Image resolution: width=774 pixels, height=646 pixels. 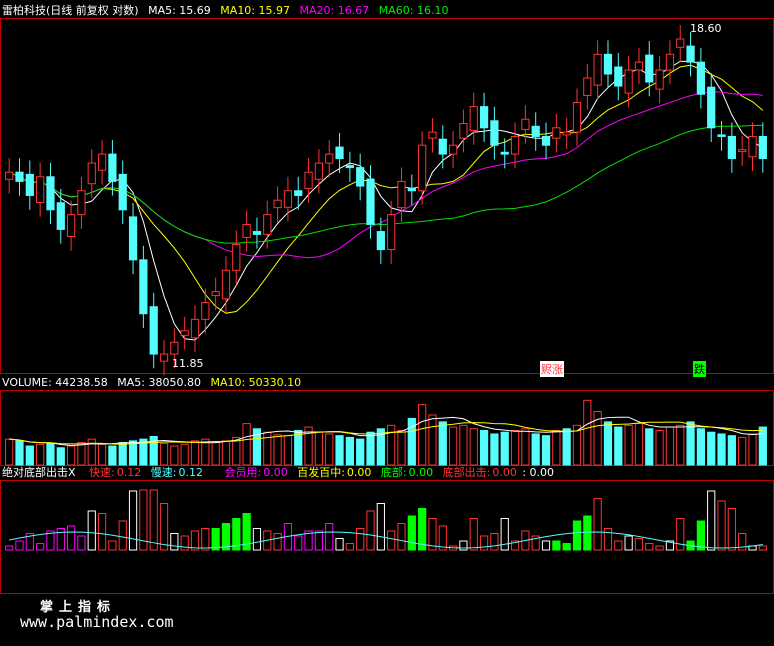 What do you see at coordinates (421, 472) in the screenshot?
I see `bottom-value: 0.00` at bounding box center [421, 472].